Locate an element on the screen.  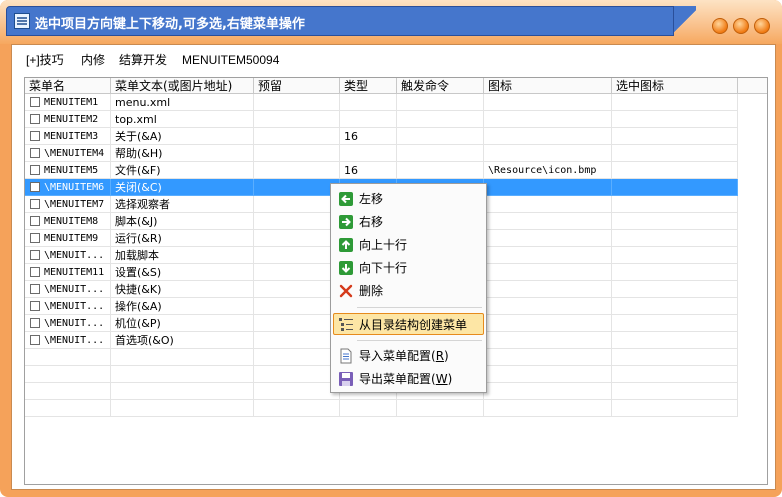
minimize-button is located at coordinates (720, 26).